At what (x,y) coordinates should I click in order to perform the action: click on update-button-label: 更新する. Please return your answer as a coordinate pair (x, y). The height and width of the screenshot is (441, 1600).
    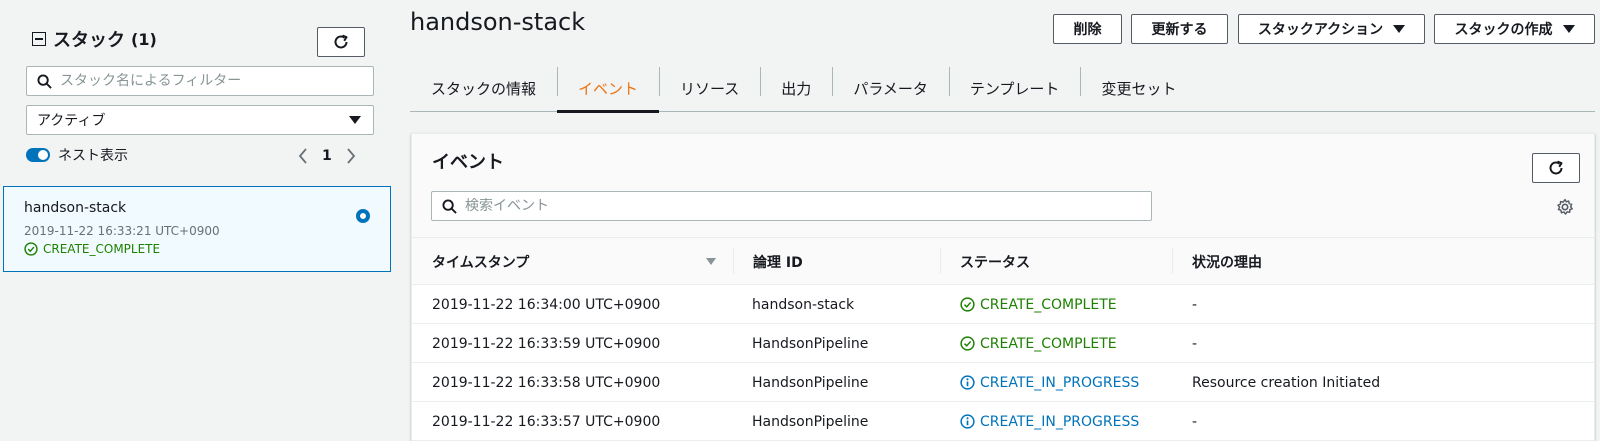
    Looking at the image, I should click on (1179, 30).